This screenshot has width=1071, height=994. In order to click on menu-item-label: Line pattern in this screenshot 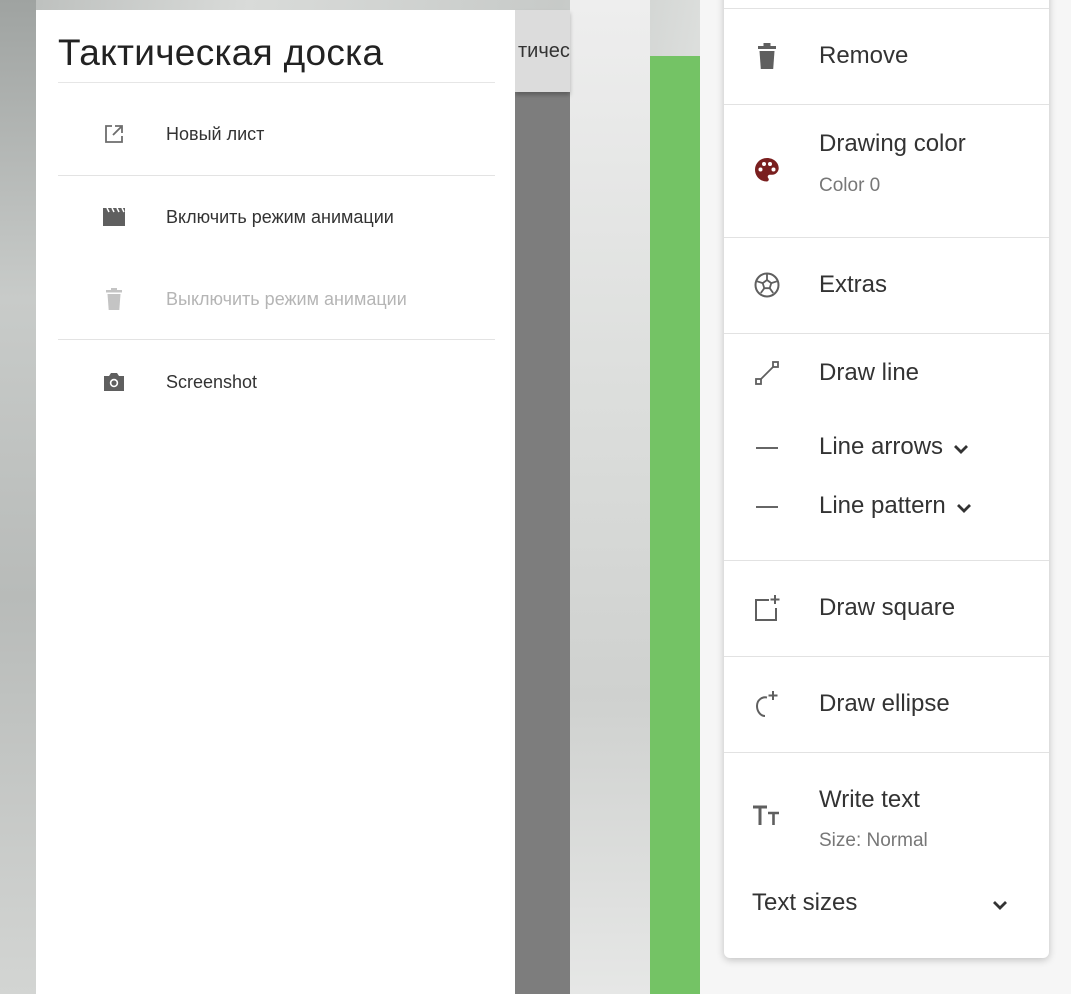, I will do `click(895, 506)`.